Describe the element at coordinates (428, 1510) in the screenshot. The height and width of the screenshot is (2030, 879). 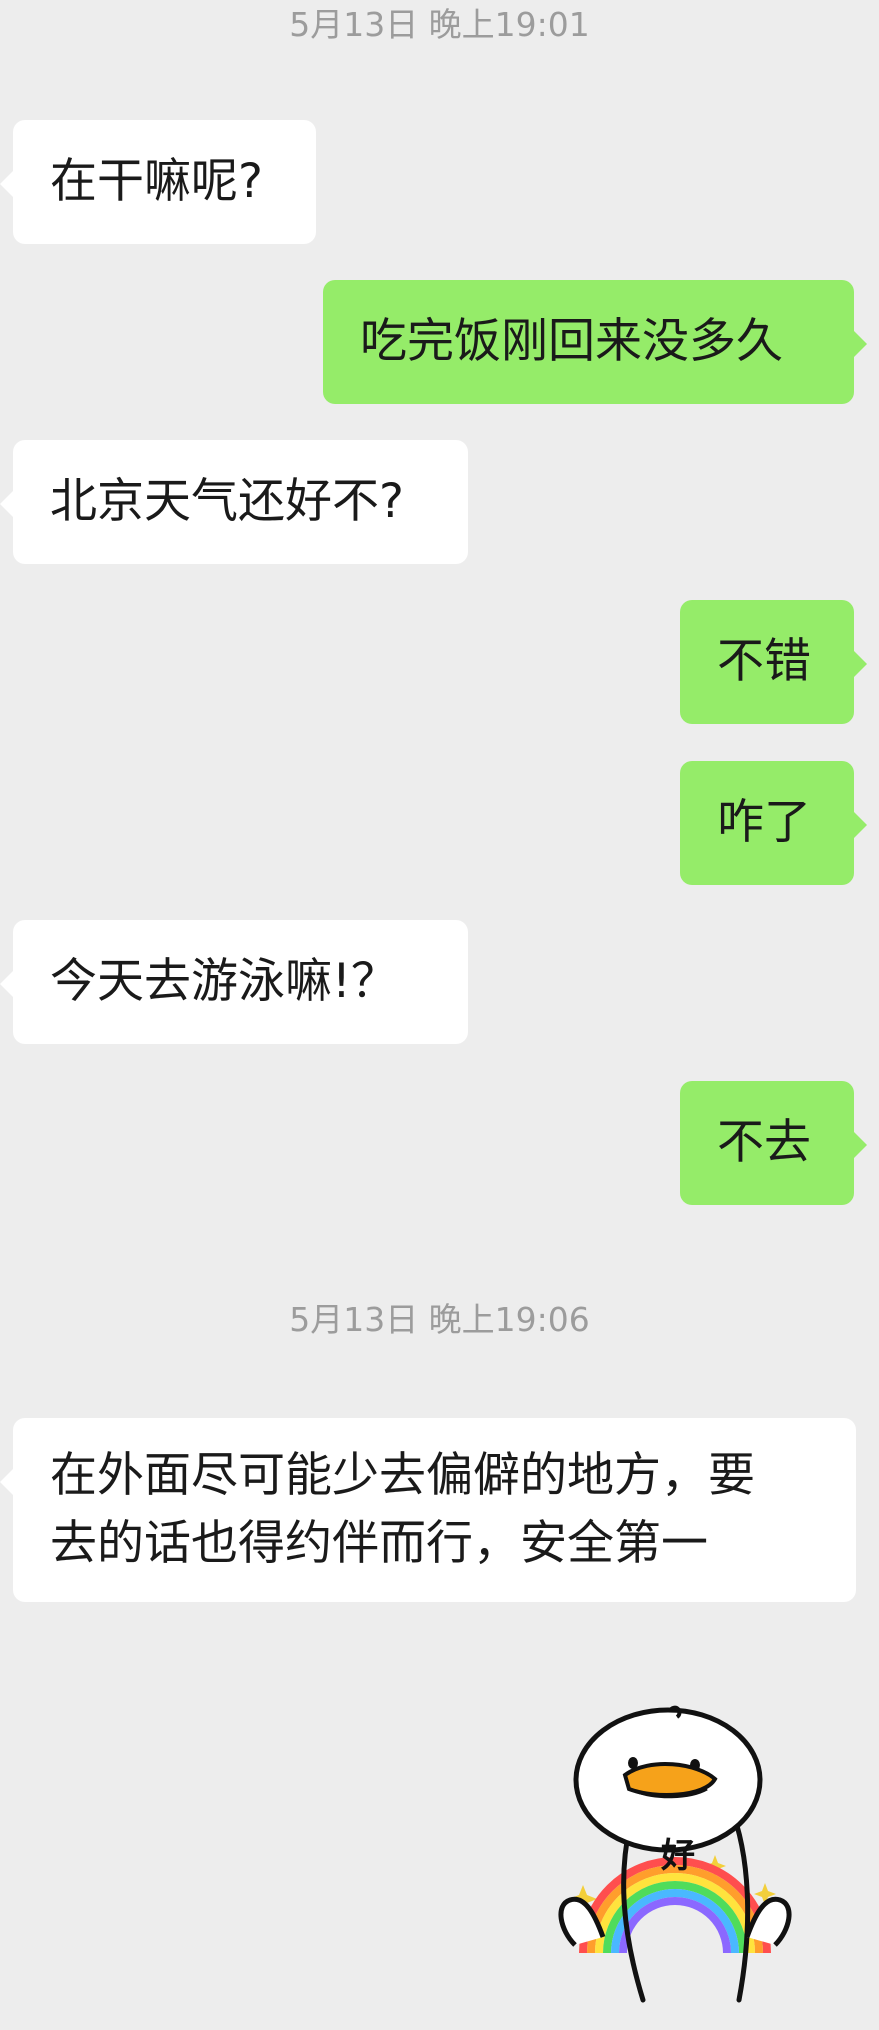
I see `incoming-message-bubble: 在外面尽可能少去偏僻的地方，要 去的话也得约伴而行，安全第一` at that location.